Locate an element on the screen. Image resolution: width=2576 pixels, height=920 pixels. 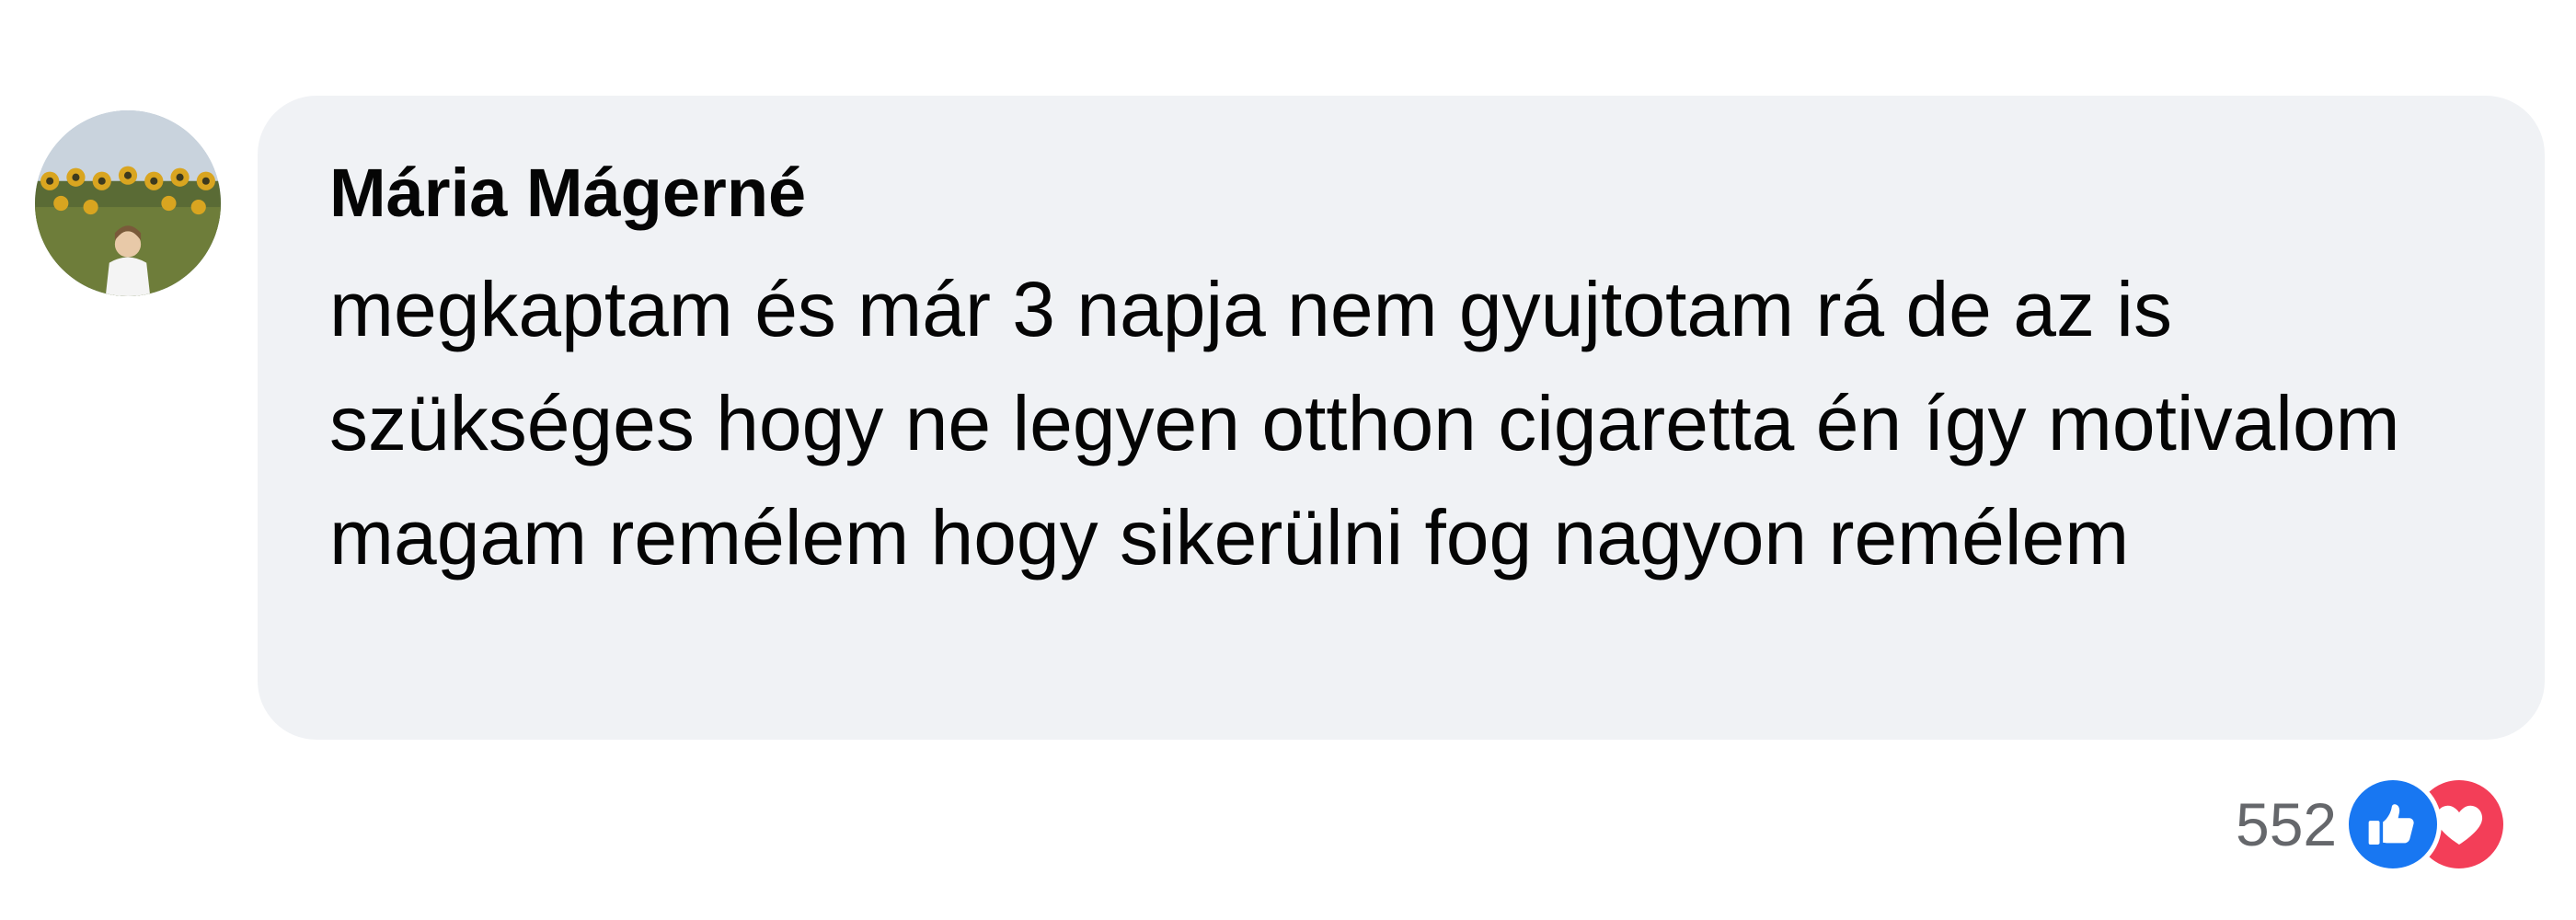
reactions-summary: 552 is located at coordinates (2372, 824).